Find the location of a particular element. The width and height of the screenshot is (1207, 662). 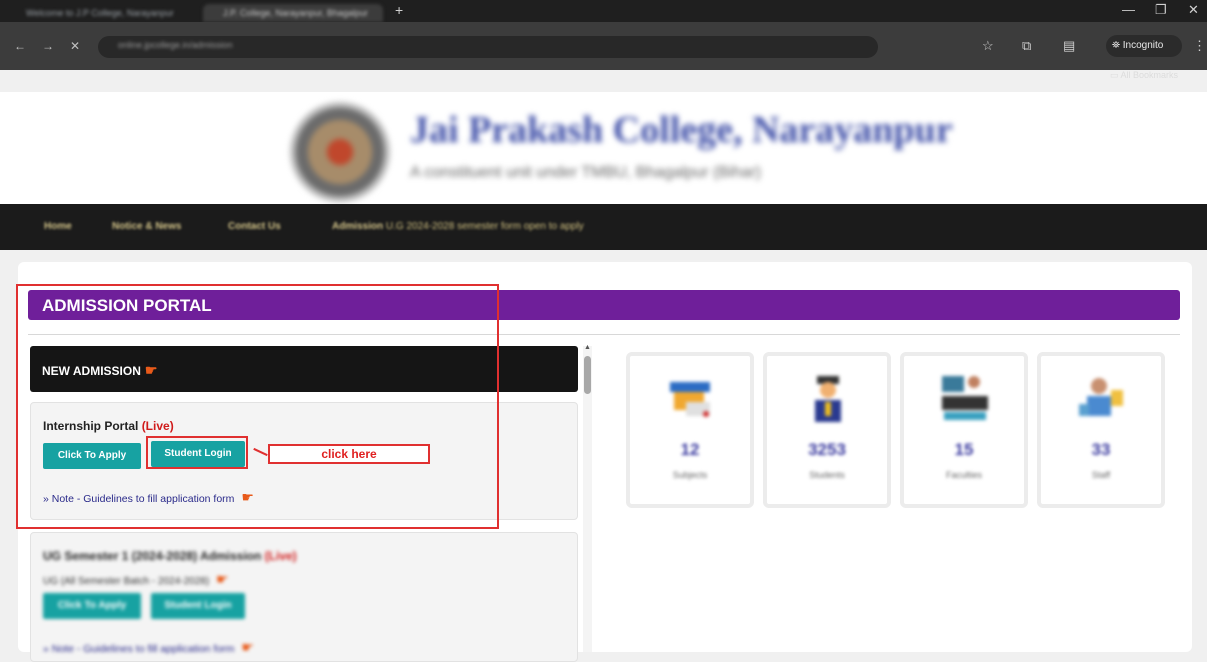

maximize-icon: ❐ is located at coordinates (1161, 10).